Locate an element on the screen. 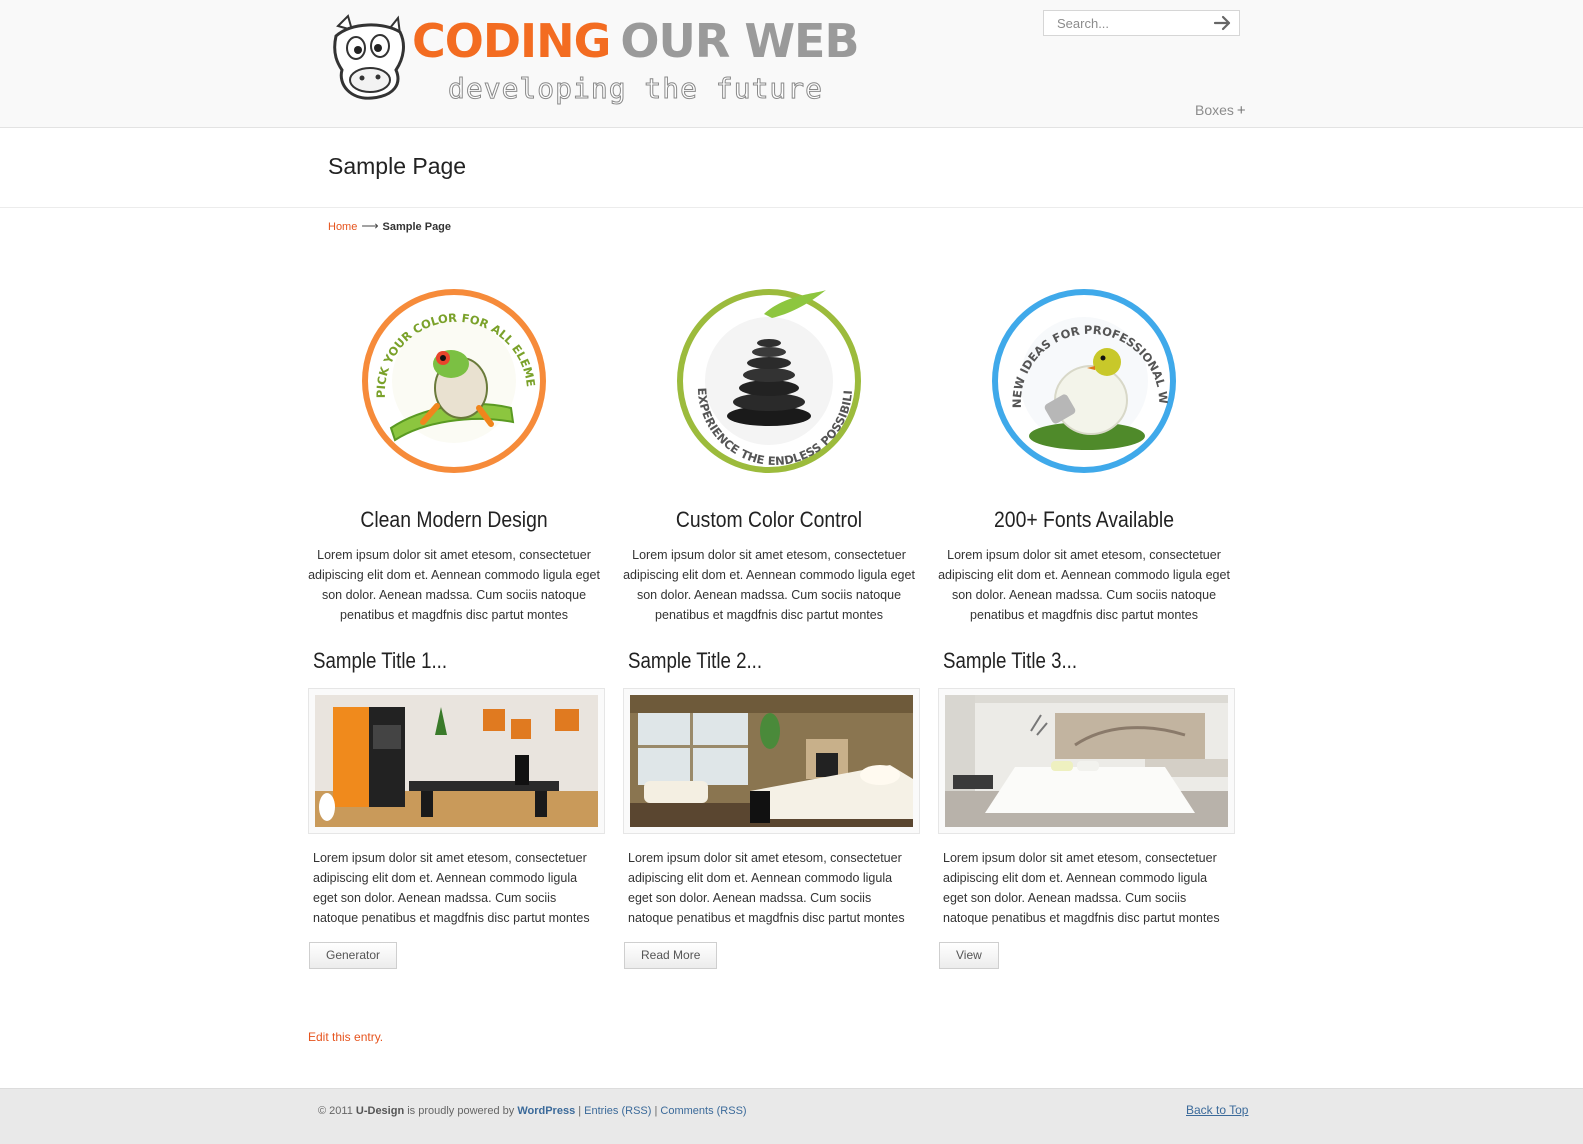 This screenshot has width=1583, height=1144. wordpress-link: WordPress is located at coordinates (546, 1111).